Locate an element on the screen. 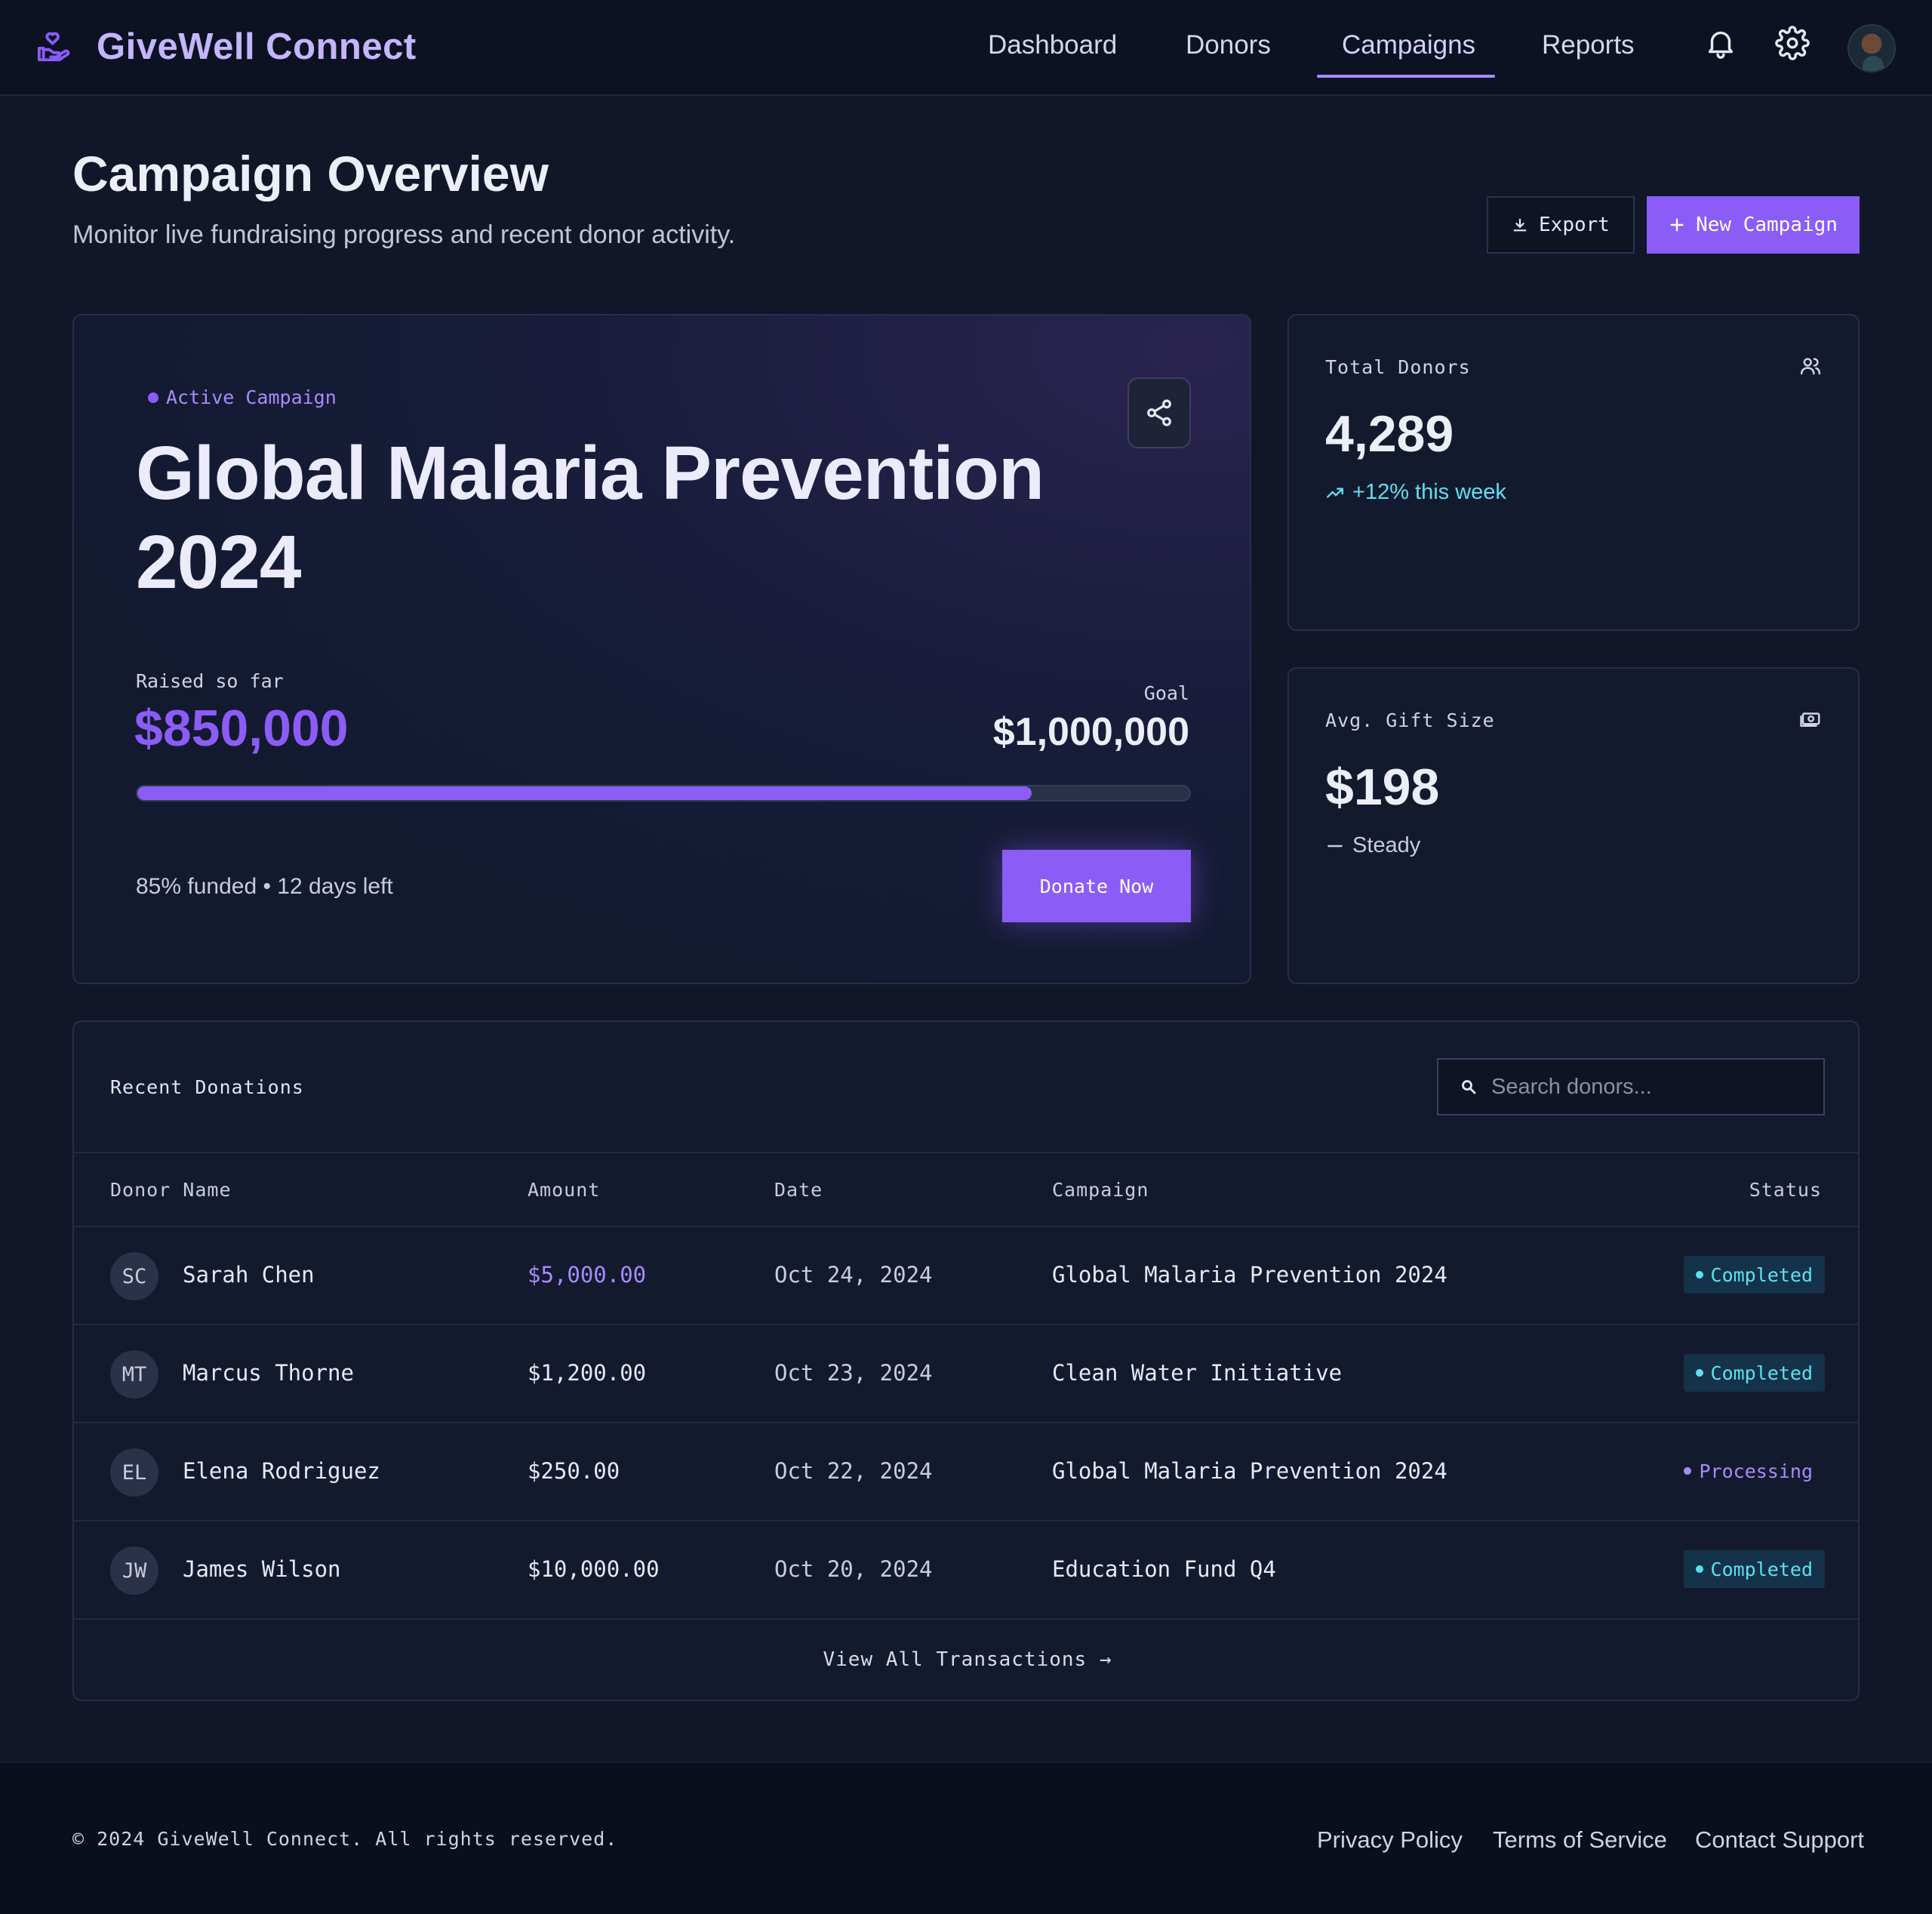 The height and width of the screenshot is (1914, 1932). donor-name: Elena Rodriguez is located at coordinates (281, 1471).